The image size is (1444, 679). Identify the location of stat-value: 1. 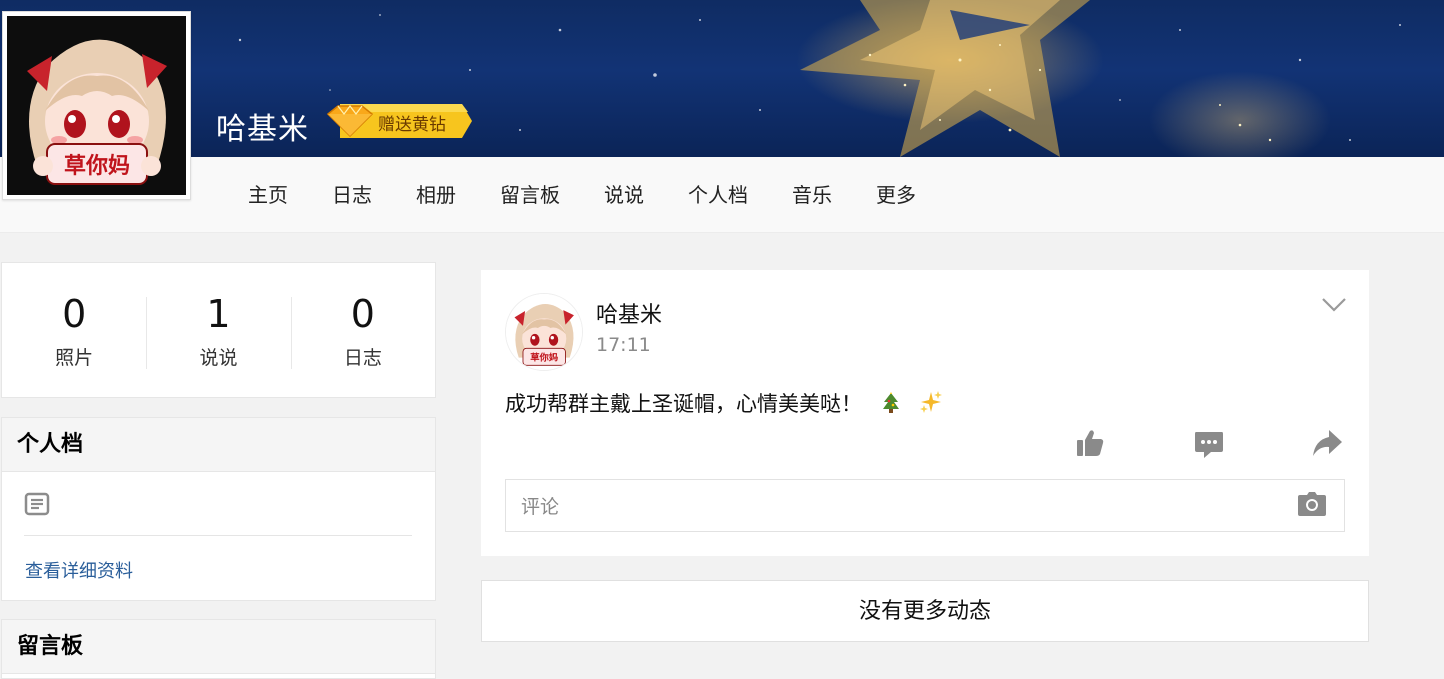
(218, 314).